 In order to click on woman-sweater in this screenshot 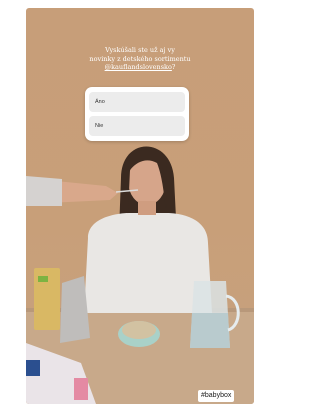, I will do `click(148, 263)`.